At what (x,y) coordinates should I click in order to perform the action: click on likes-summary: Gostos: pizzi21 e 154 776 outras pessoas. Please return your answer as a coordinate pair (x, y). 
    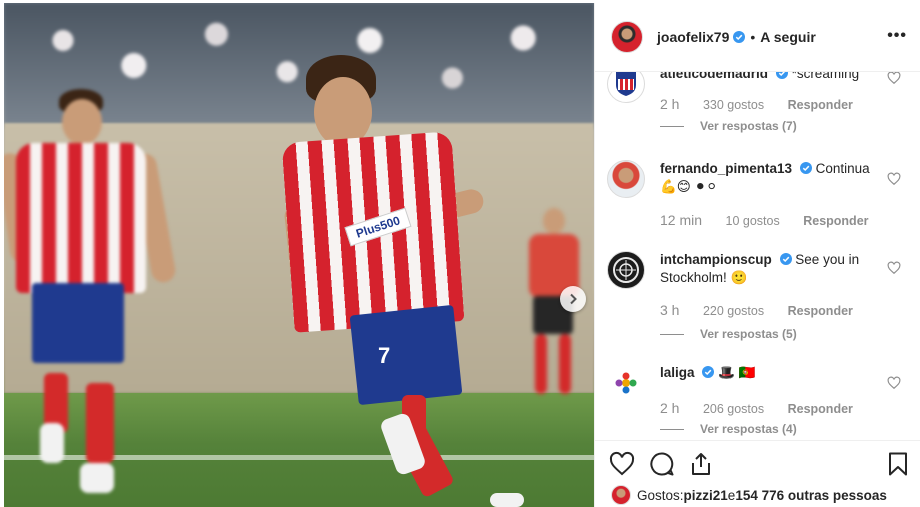
    Looking at the image, I should click on (749, 495).